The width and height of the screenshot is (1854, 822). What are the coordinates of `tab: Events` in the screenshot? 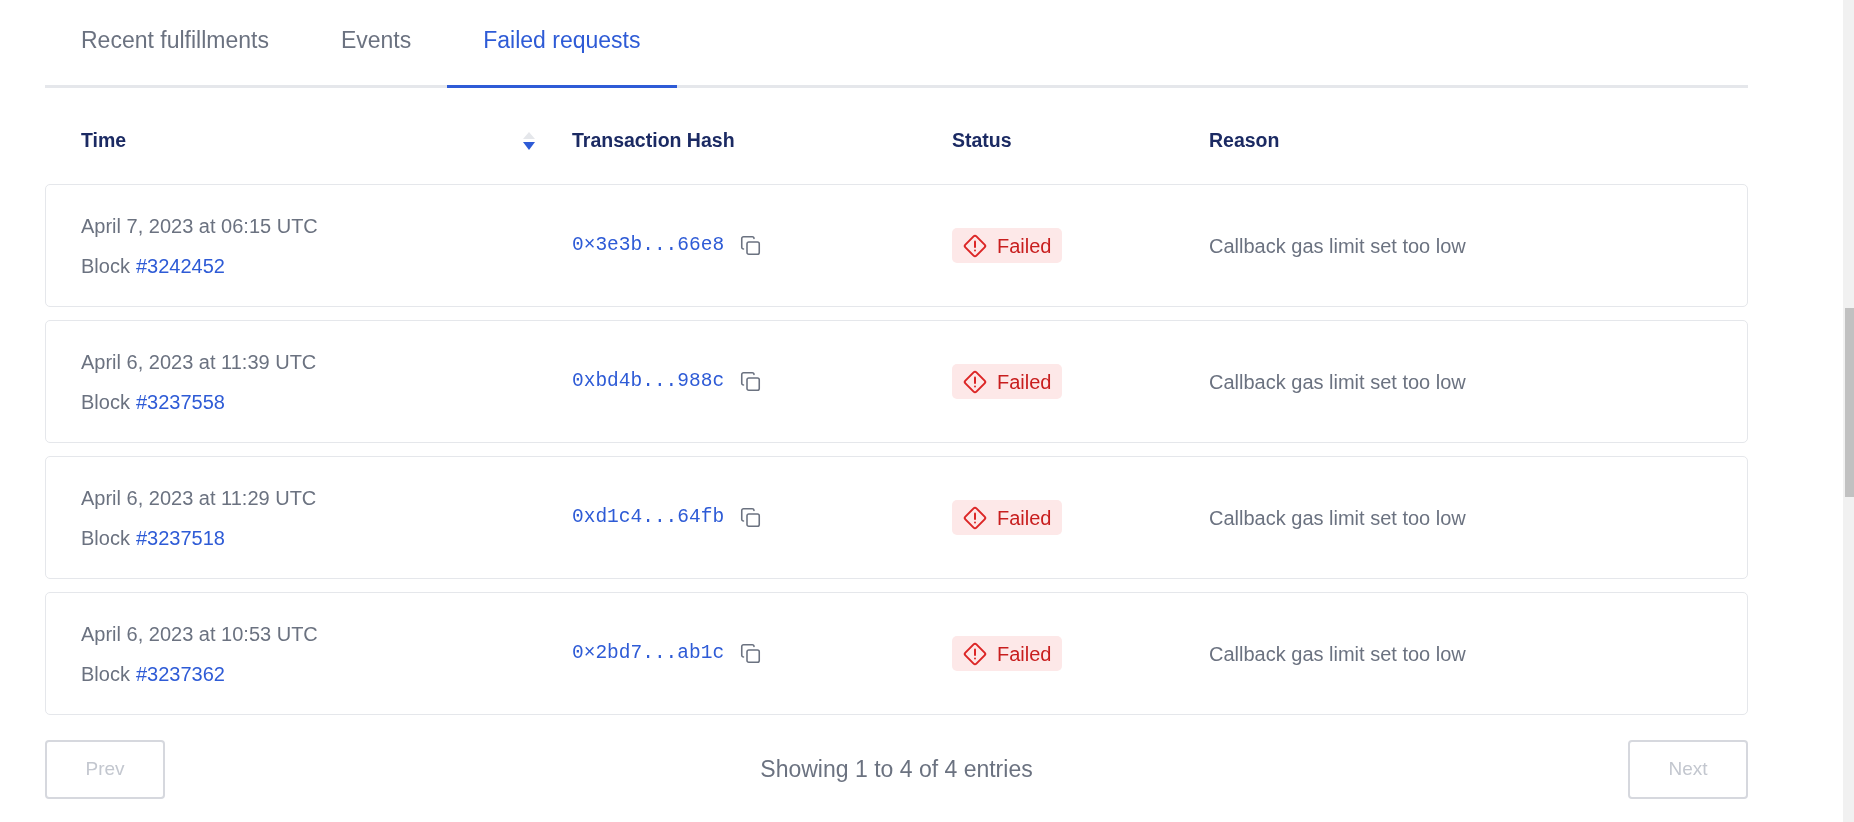 It's located at (376, 44).